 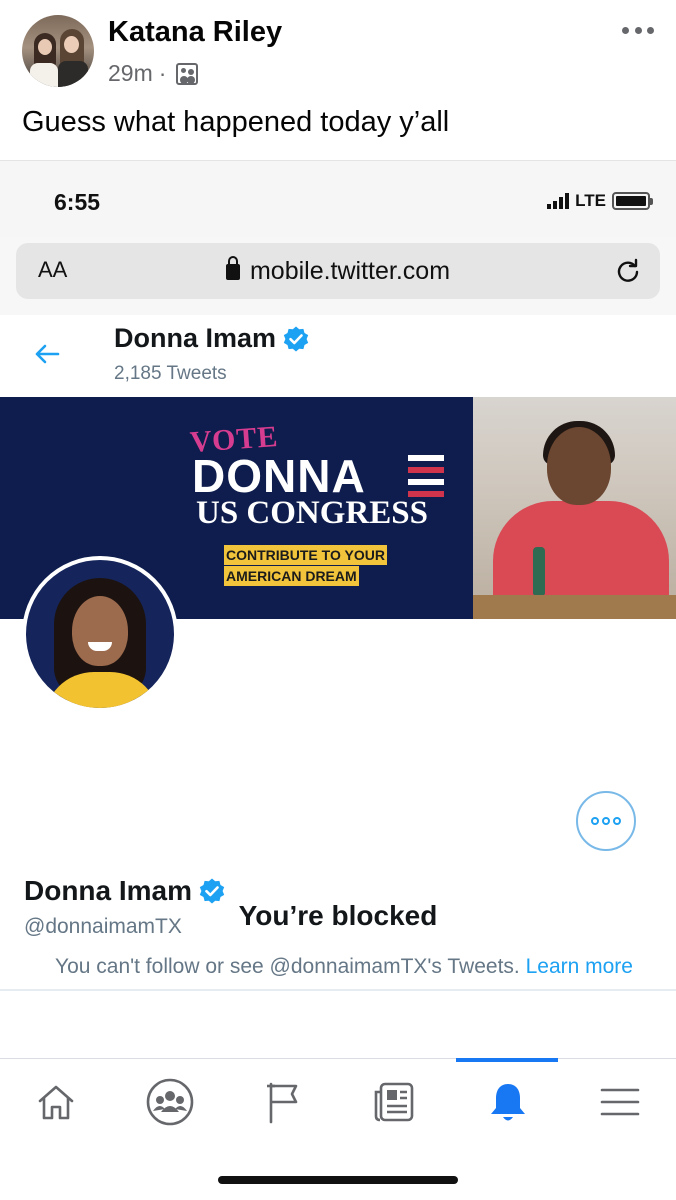 I want to click on browser-url-bar: AA mobile.twitter.com, so click(x=338, y=271).